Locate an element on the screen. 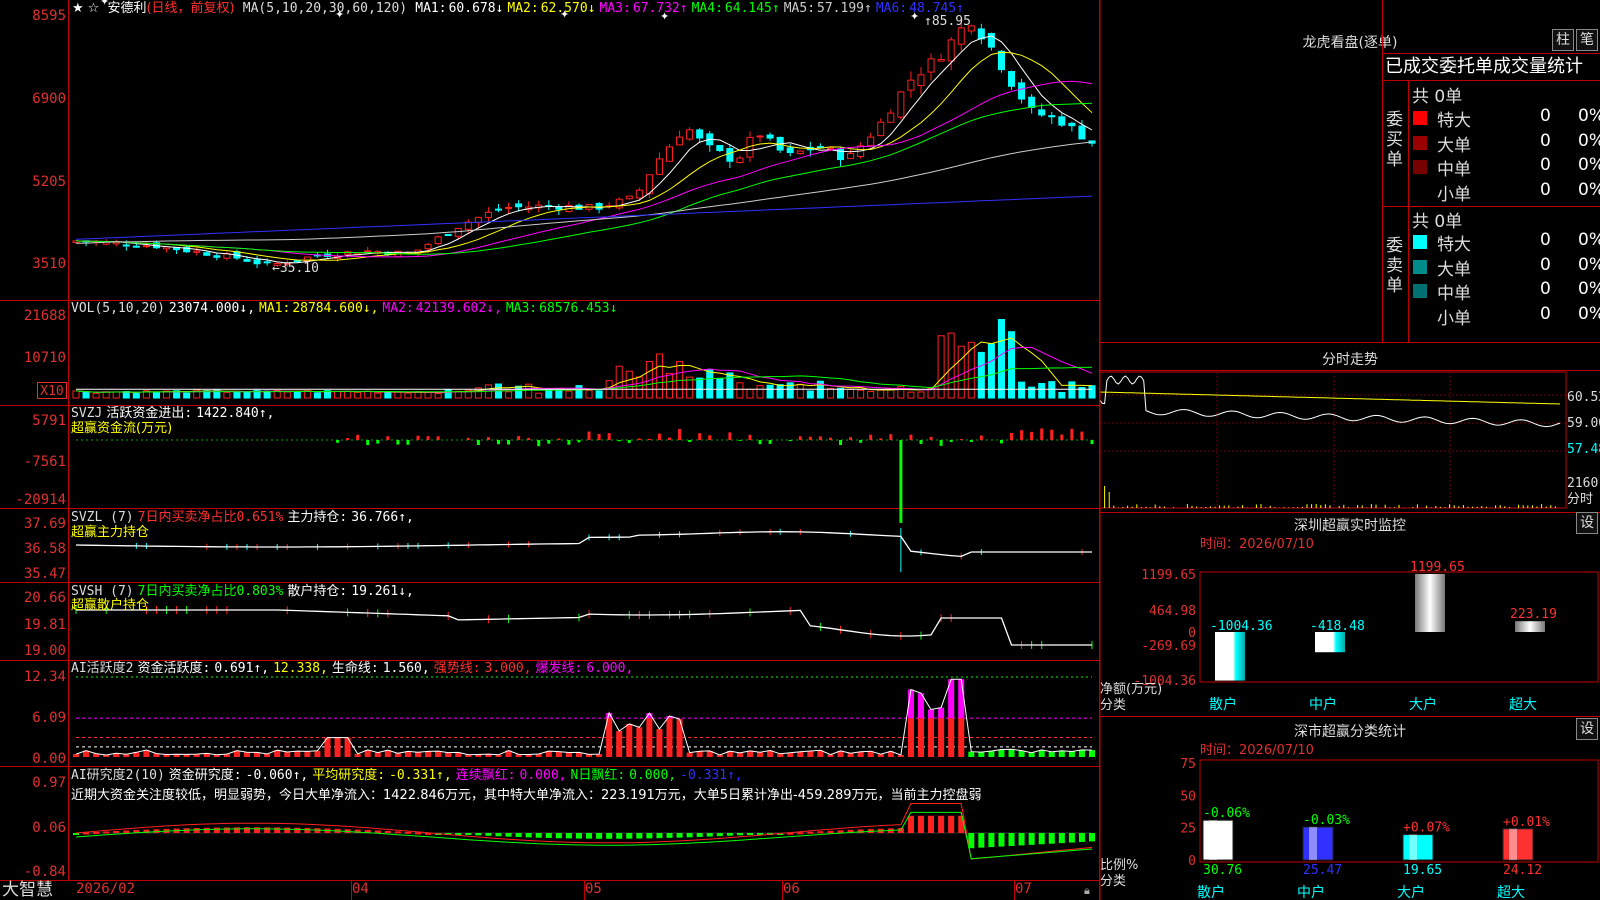 The height and width of the screenshot is (900, 1600). cls-bar-highlight is located at coordinates (1413, 847).